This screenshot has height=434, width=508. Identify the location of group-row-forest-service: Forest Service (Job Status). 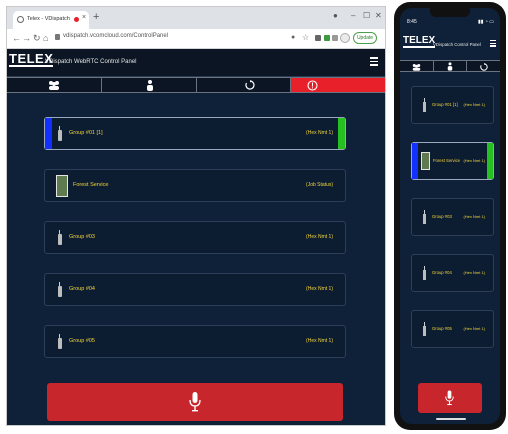
(195, 185).